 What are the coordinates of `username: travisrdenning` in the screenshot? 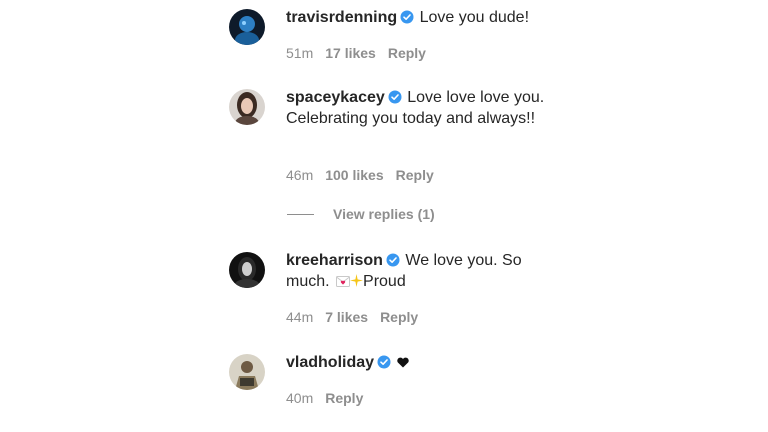 It's located at (341, 17).